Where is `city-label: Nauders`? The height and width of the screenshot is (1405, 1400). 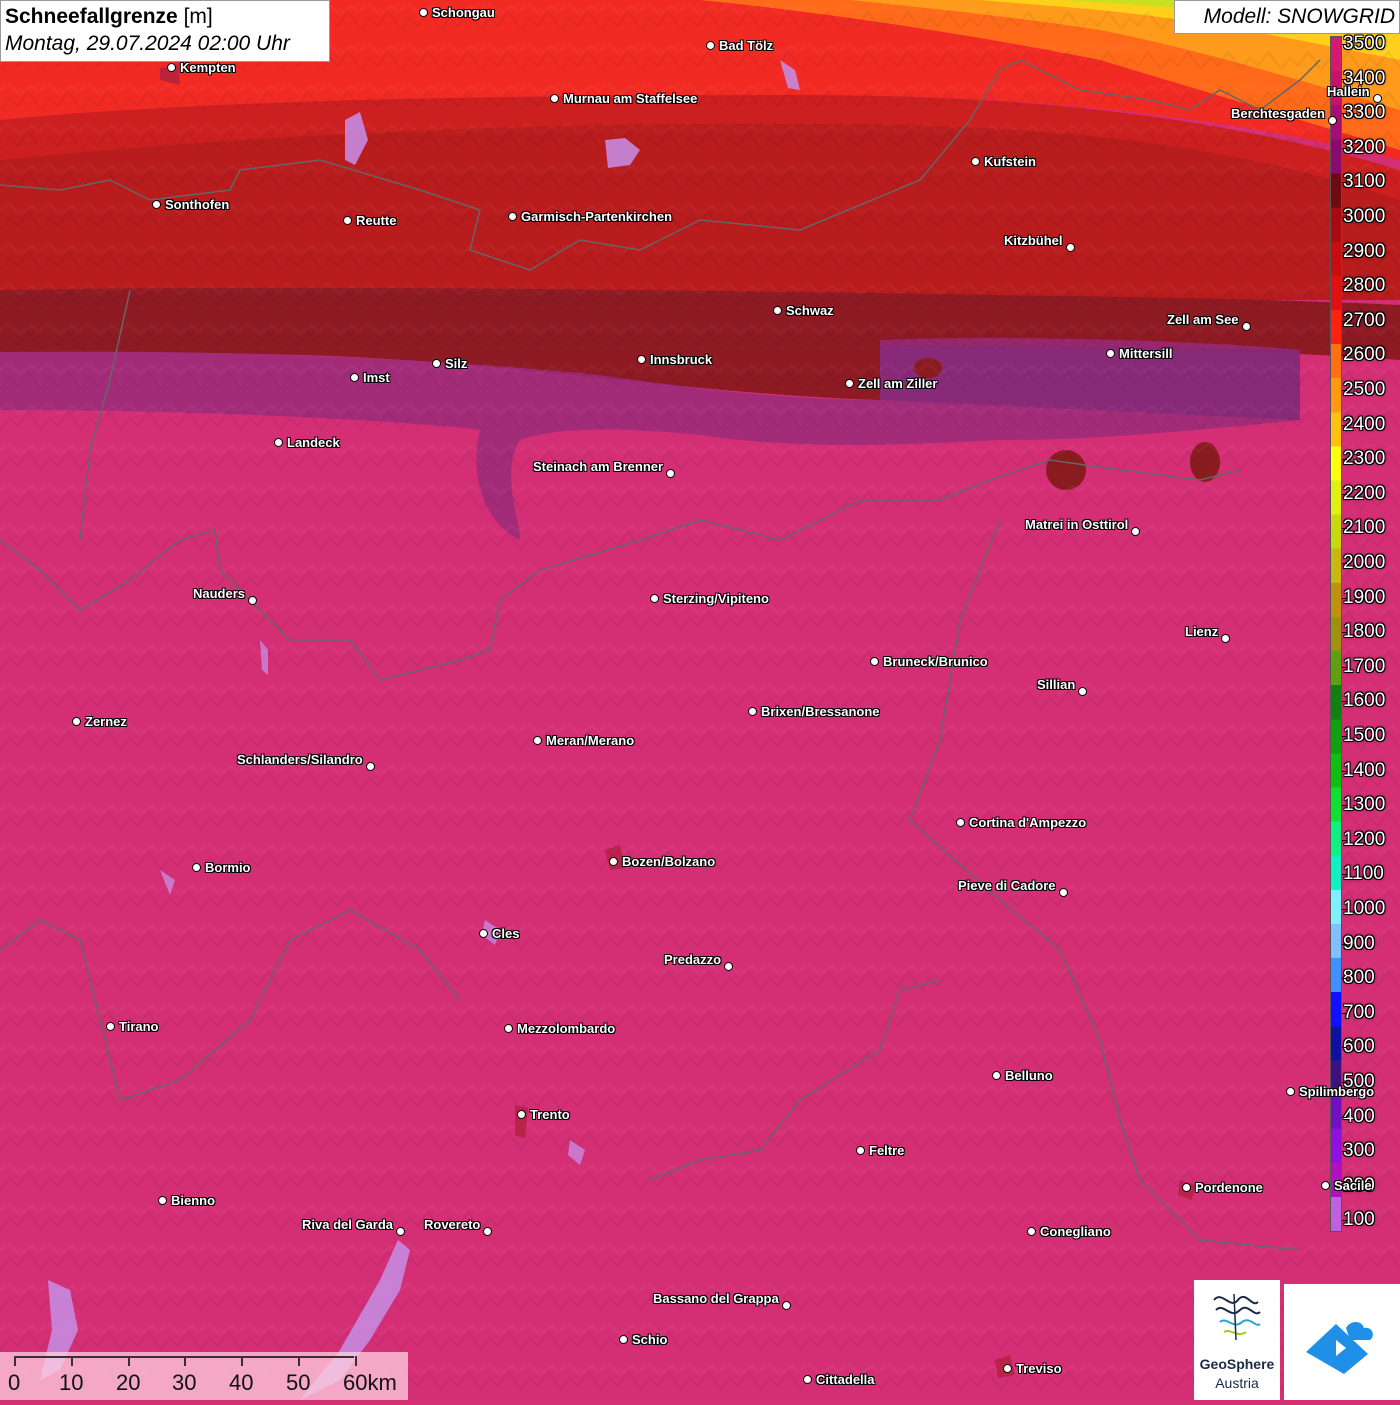
city-label: Nauders is located at coordinates (219, 593).